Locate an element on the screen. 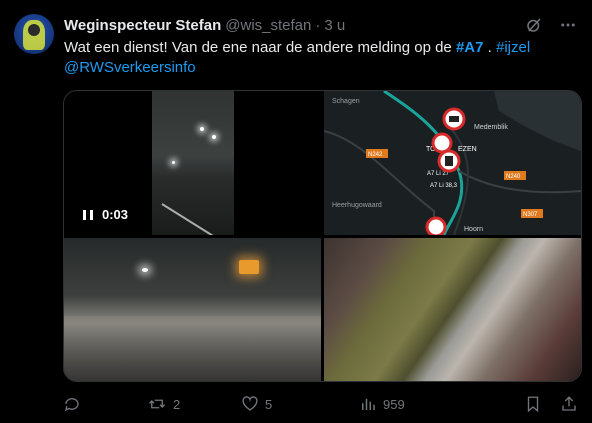 Image resolution: width=592 pixels, height=423 pixels. video-thumbnail: 0:03 is located at coordinates (192, 163).